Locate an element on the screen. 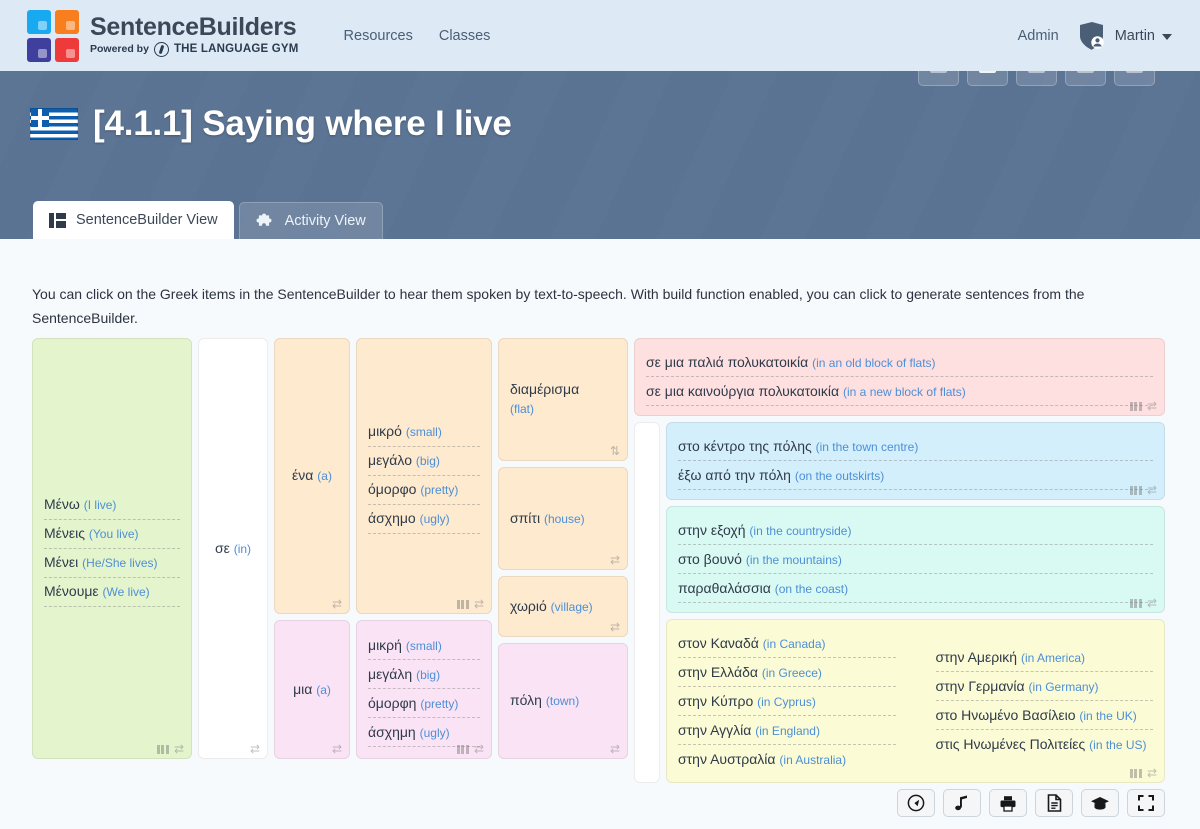 This screenshot has width=1200, height=829. greek-text: μικρό is located at coordinates (385, 431).